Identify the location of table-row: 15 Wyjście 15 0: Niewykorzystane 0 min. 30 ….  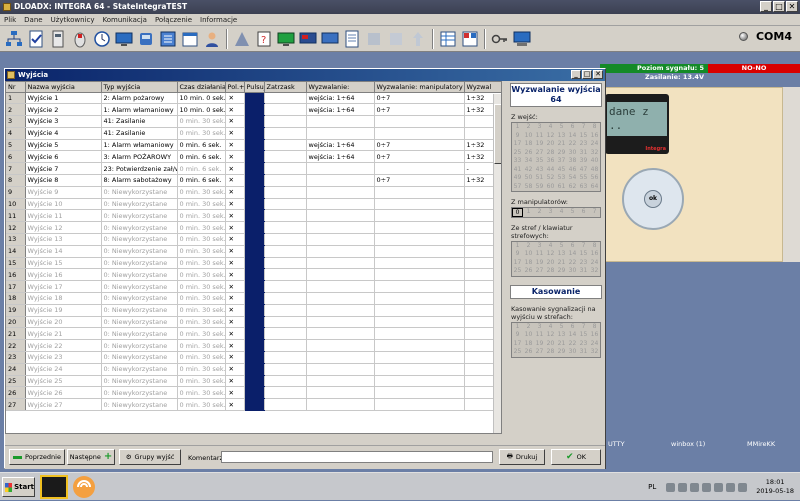
(253, 263).